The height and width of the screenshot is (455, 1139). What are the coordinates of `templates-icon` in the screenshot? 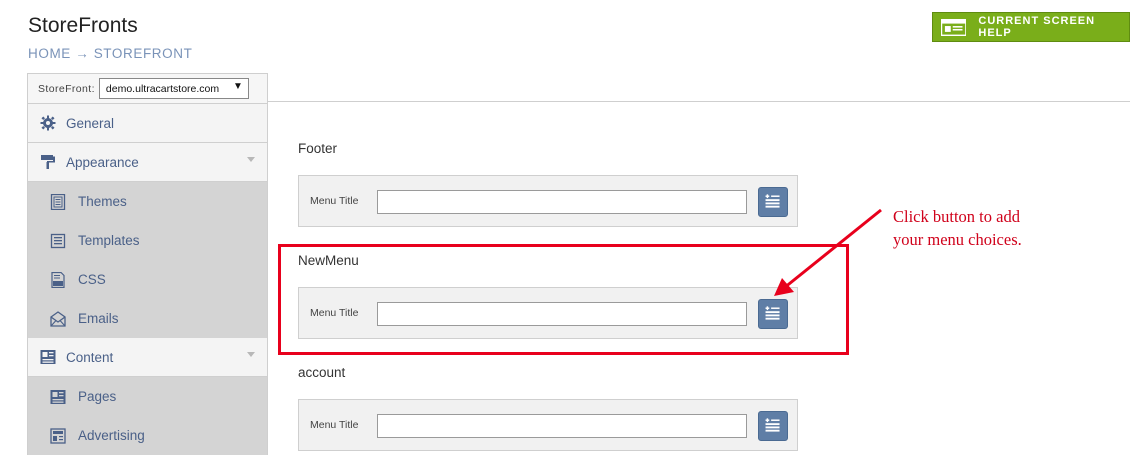 It's located at (58, 240).